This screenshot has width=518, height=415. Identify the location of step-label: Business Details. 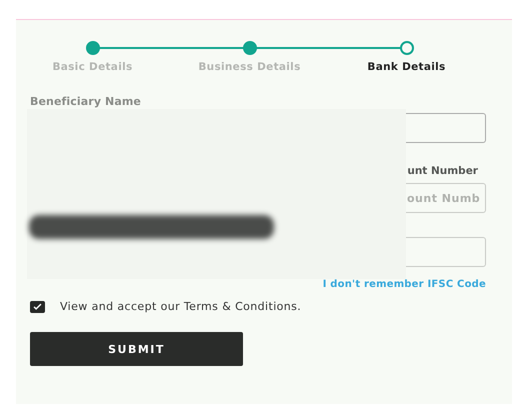
(249, 67).